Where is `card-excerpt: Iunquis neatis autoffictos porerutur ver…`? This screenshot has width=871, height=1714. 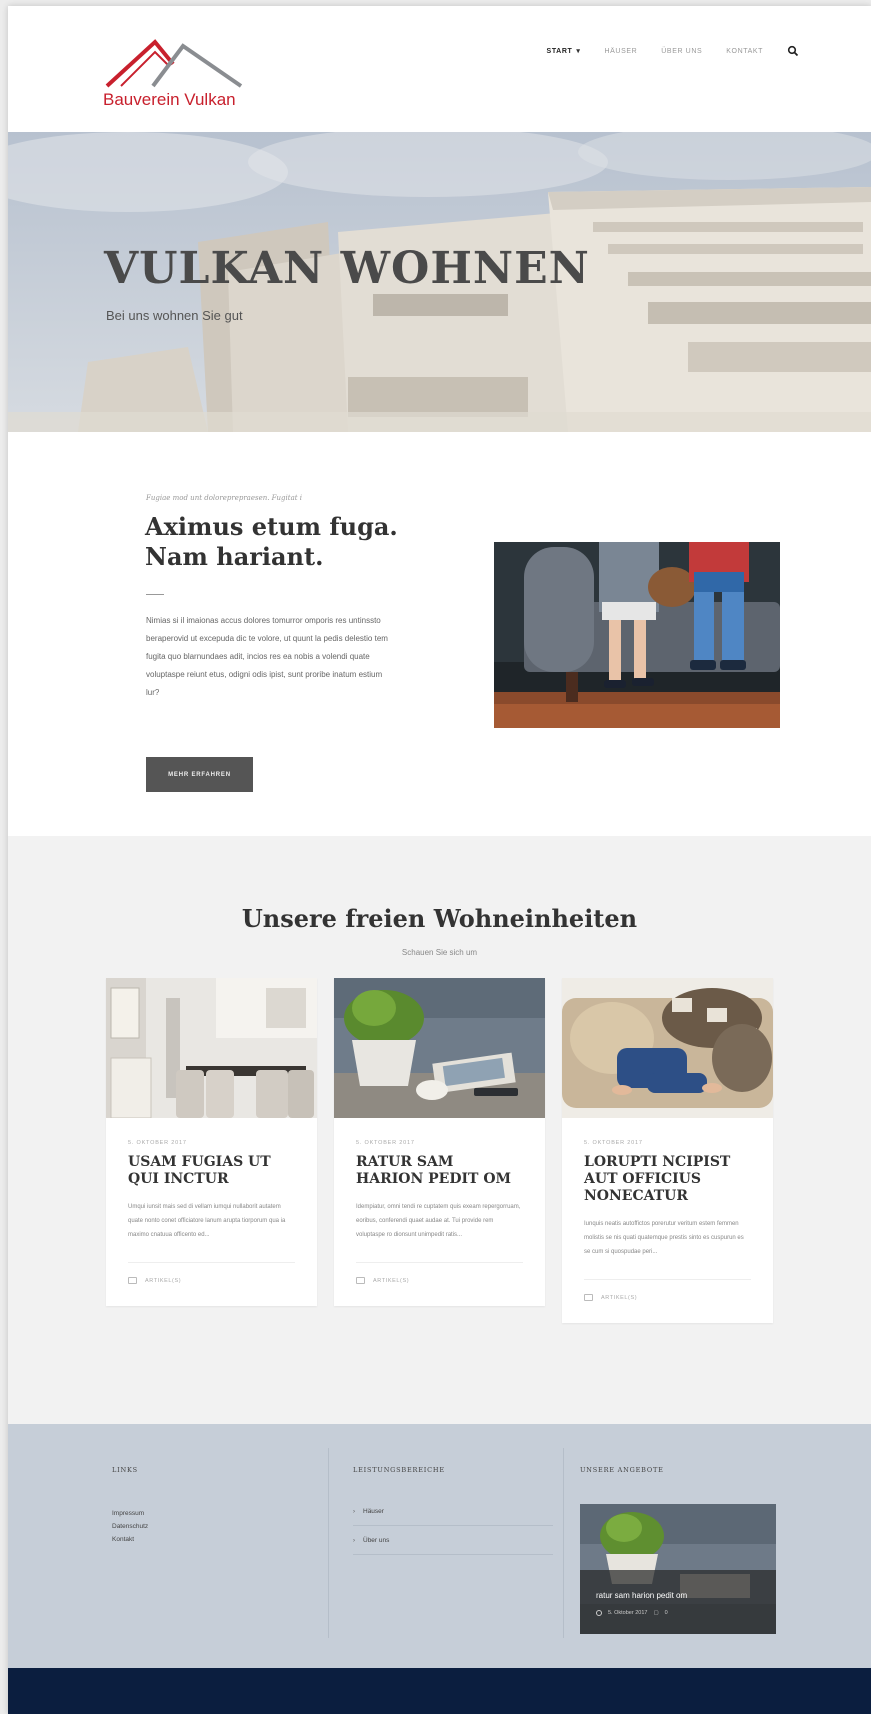 card-excerpt: Iunquis neatis autoffictos porerutur ver… is located at coordinates (664, 1238).